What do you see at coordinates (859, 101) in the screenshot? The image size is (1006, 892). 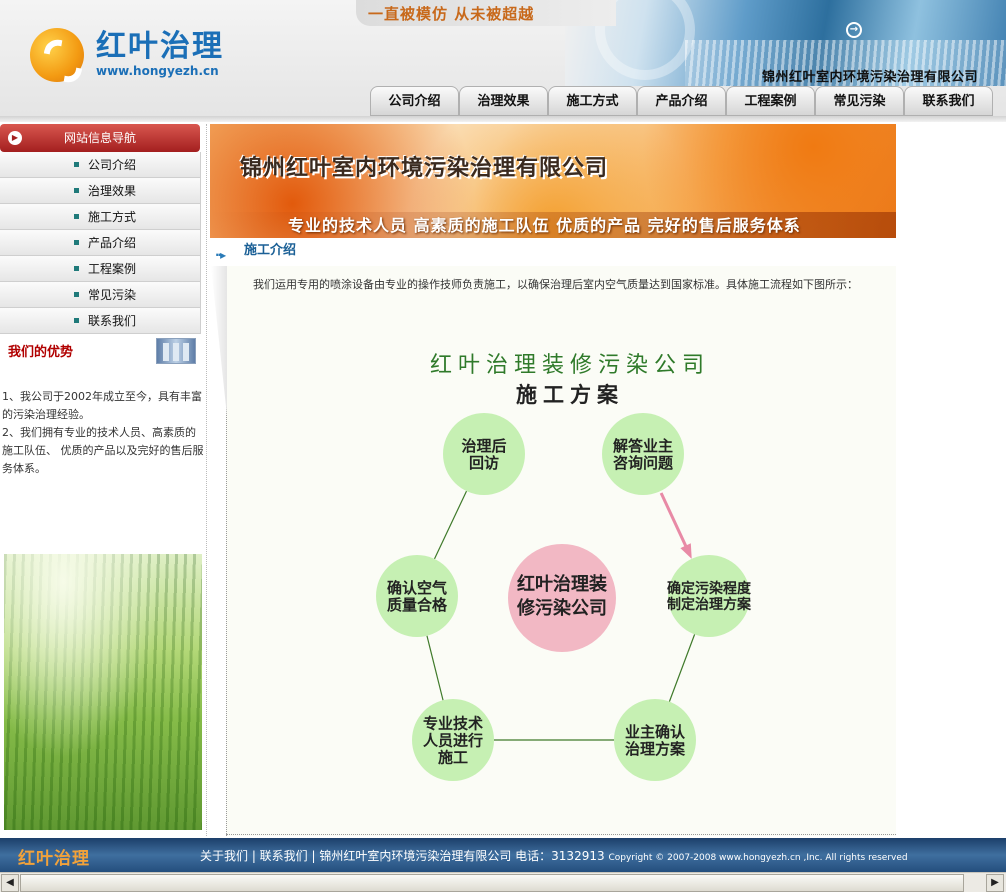 I see `top-nav-tab: 常见污染` at bounding box center [859, 101].